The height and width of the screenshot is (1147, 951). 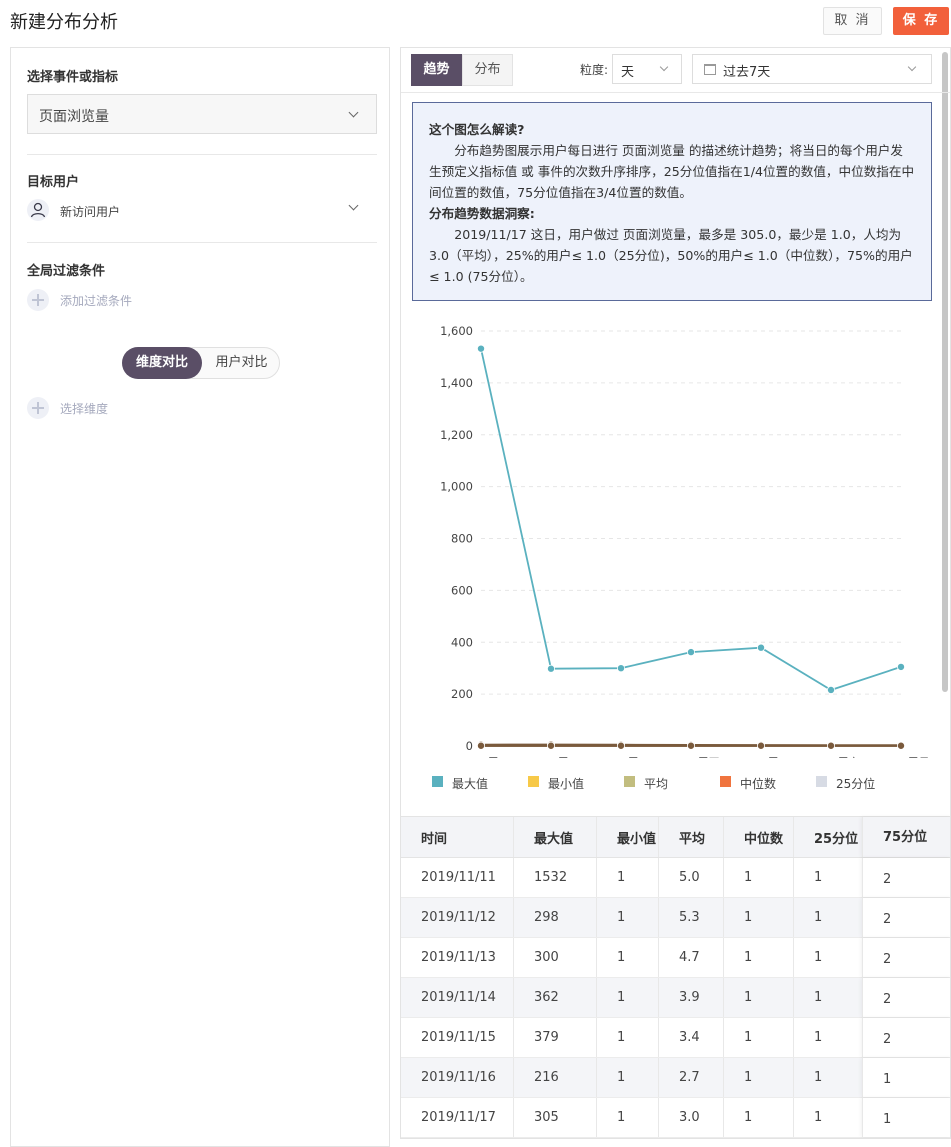 I want to click on x-tick-label: 11/17 周日, so click(x=900, y=757).